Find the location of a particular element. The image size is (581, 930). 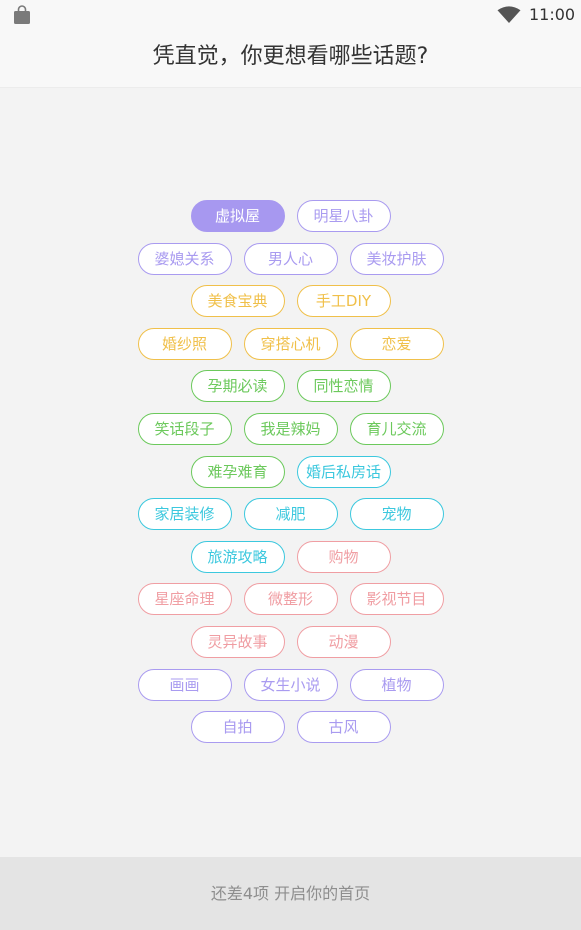

start-homepage-button: 还差4项 开启你的首页 is located at coordinates (290, 893).